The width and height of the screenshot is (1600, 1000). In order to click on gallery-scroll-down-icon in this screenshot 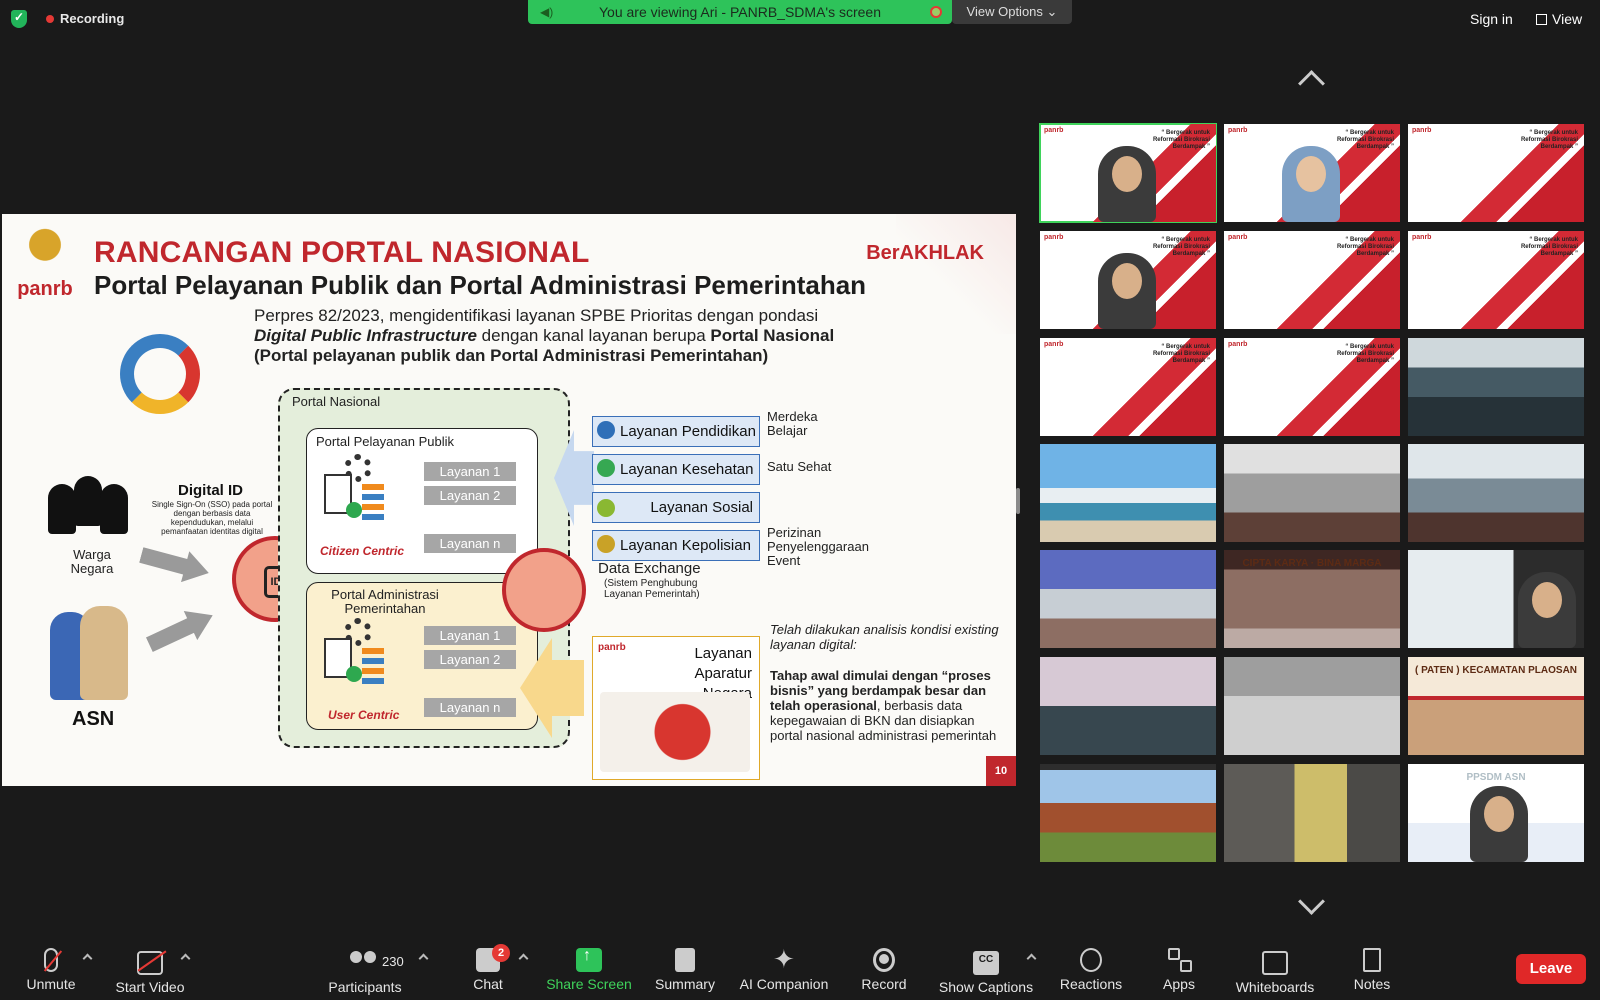, I will do `click(1312, 906)`.